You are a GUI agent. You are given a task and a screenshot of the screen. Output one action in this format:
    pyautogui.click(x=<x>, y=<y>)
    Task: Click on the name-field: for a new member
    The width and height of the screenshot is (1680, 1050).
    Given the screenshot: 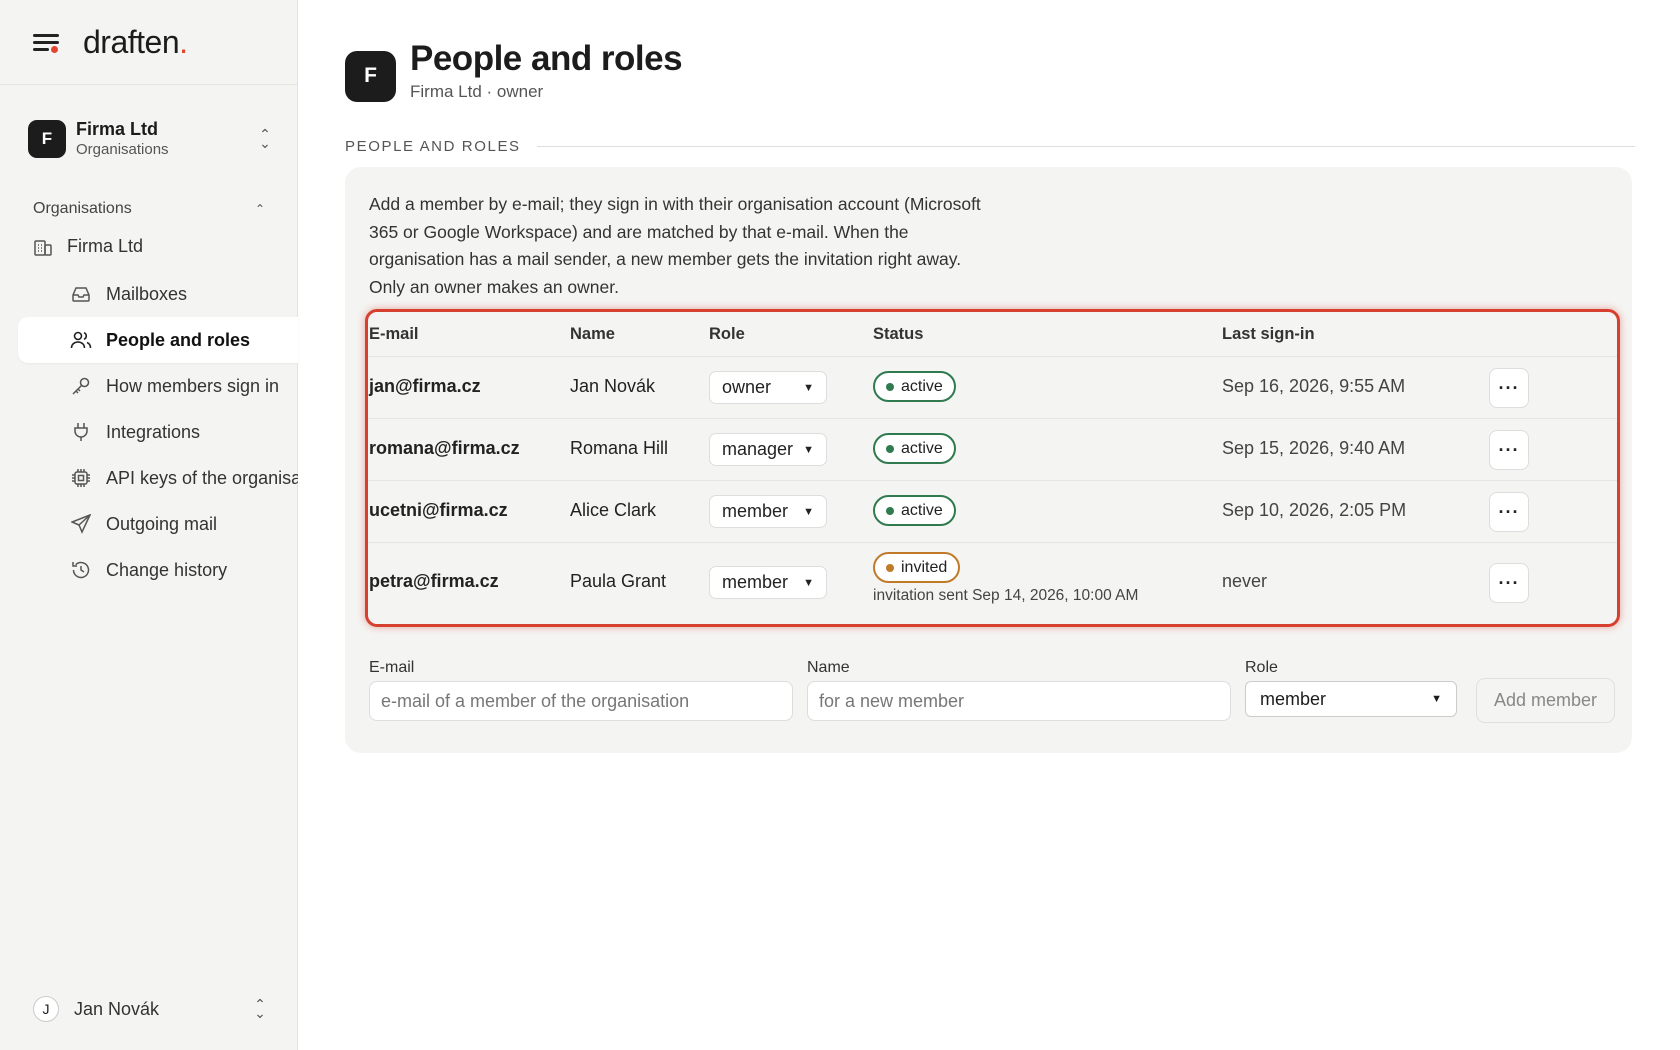 What is the action you would take?
    pyautogui.click(x=1019, y=701)
    